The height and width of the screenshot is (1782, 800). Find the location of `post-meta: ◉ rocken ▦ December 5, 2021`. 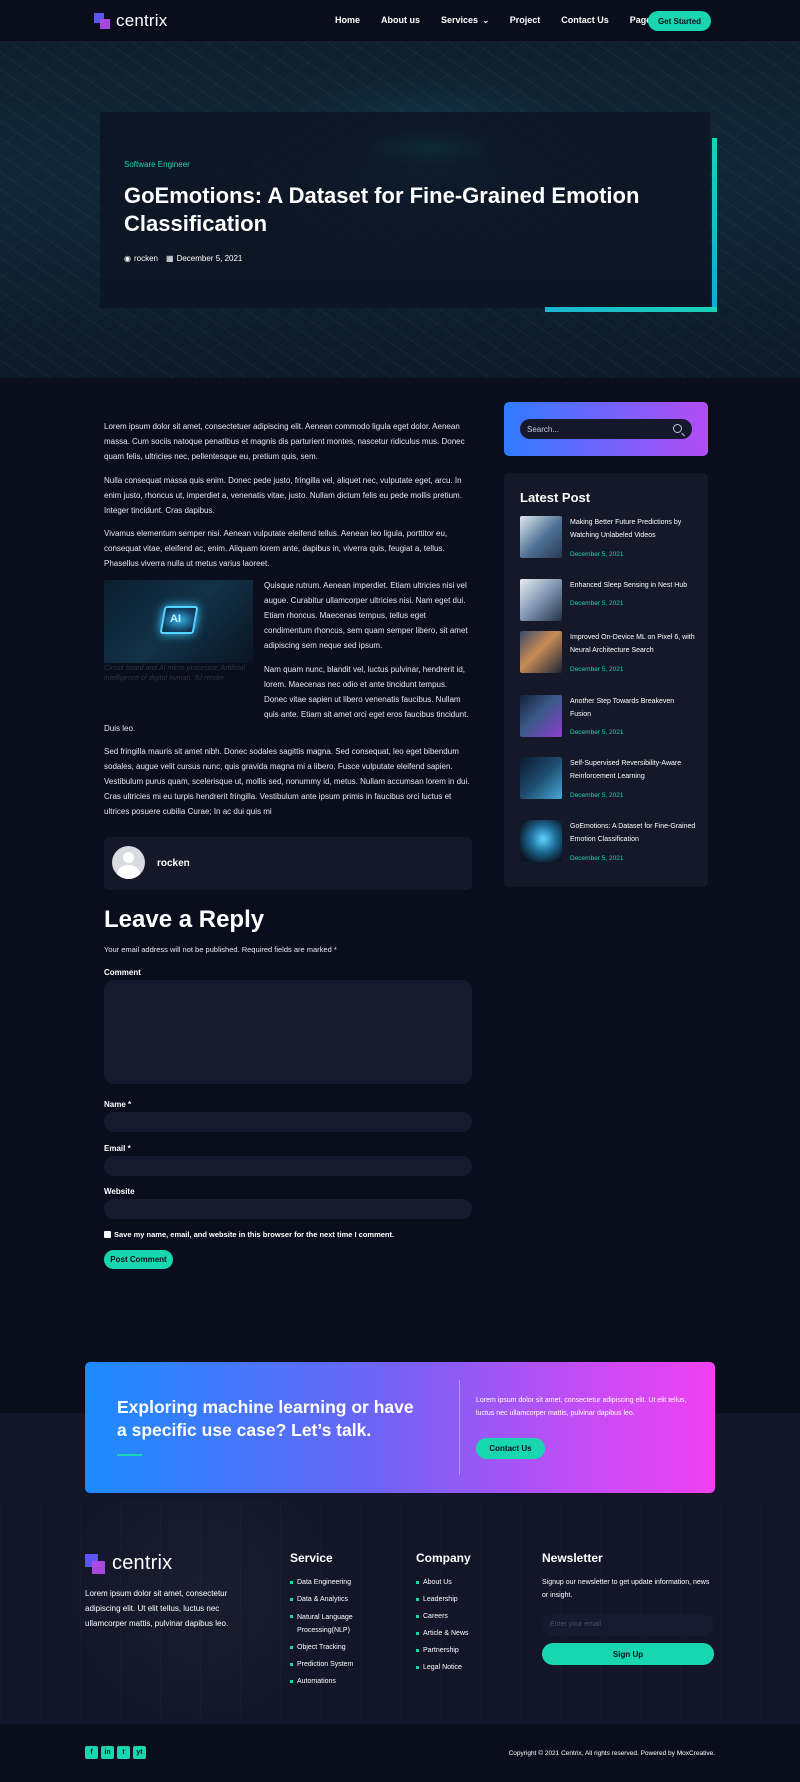

post-meta: ◉ rocken ▦ December 5, 2021 is located at coordinates (183, 258).